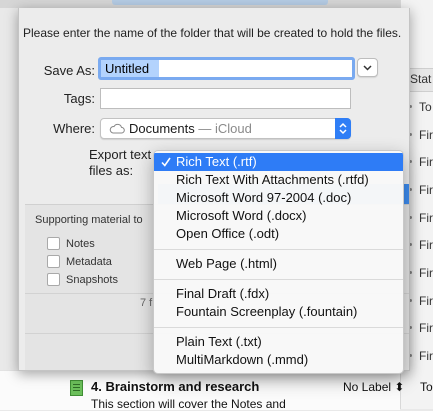 Image resolution: width=433 pixels, height=411 pixels. What do you see at coordinates (162, 128) in the screenshot?
I see `where-folder: Documents` at bounding box center [162, 128].